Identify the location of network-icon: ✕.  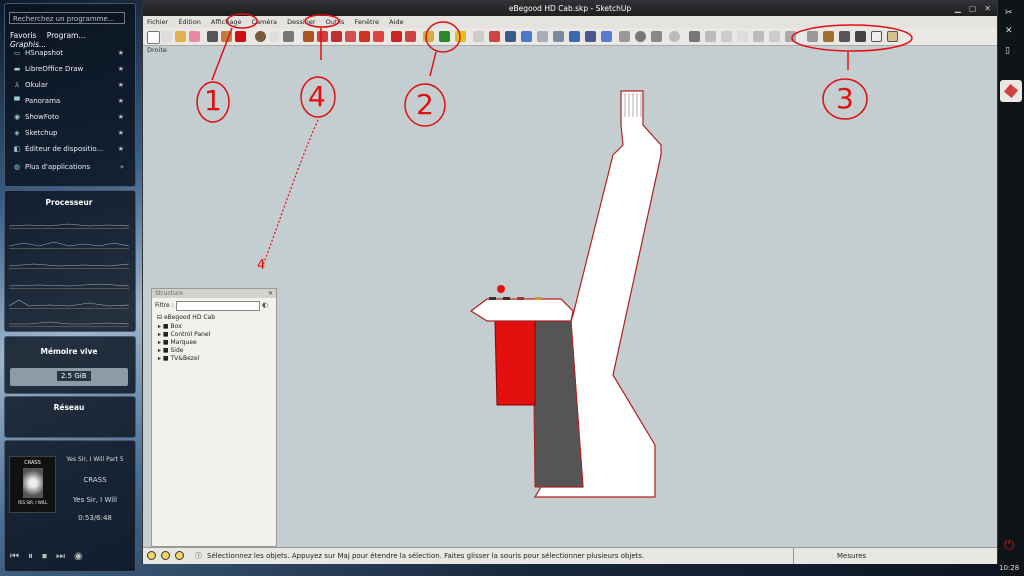
(1009, 31).